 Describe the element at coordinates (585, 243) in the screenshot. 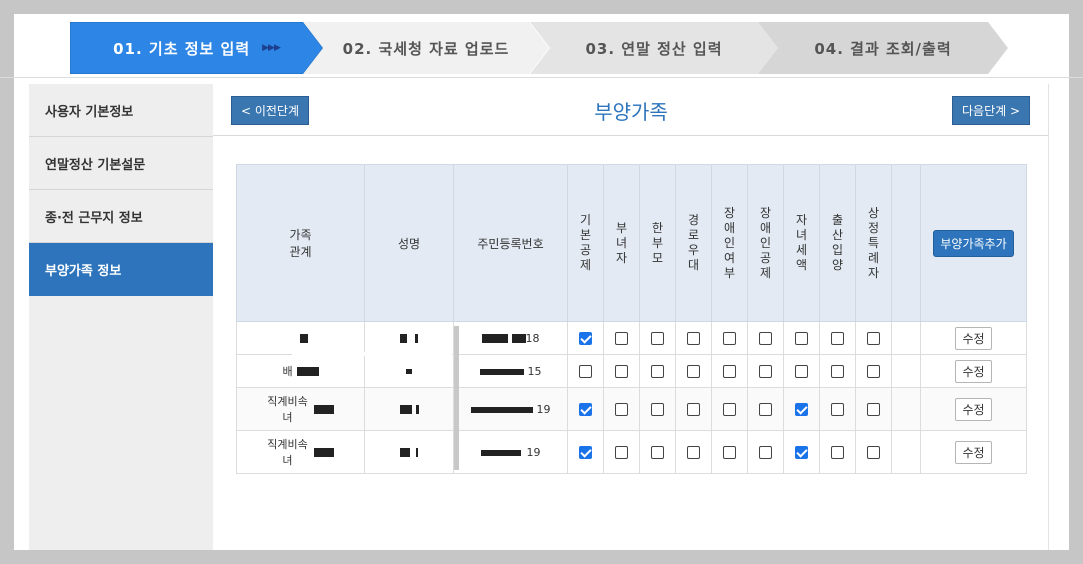

I see `col-basic-deduction: 기본공제` at that location.